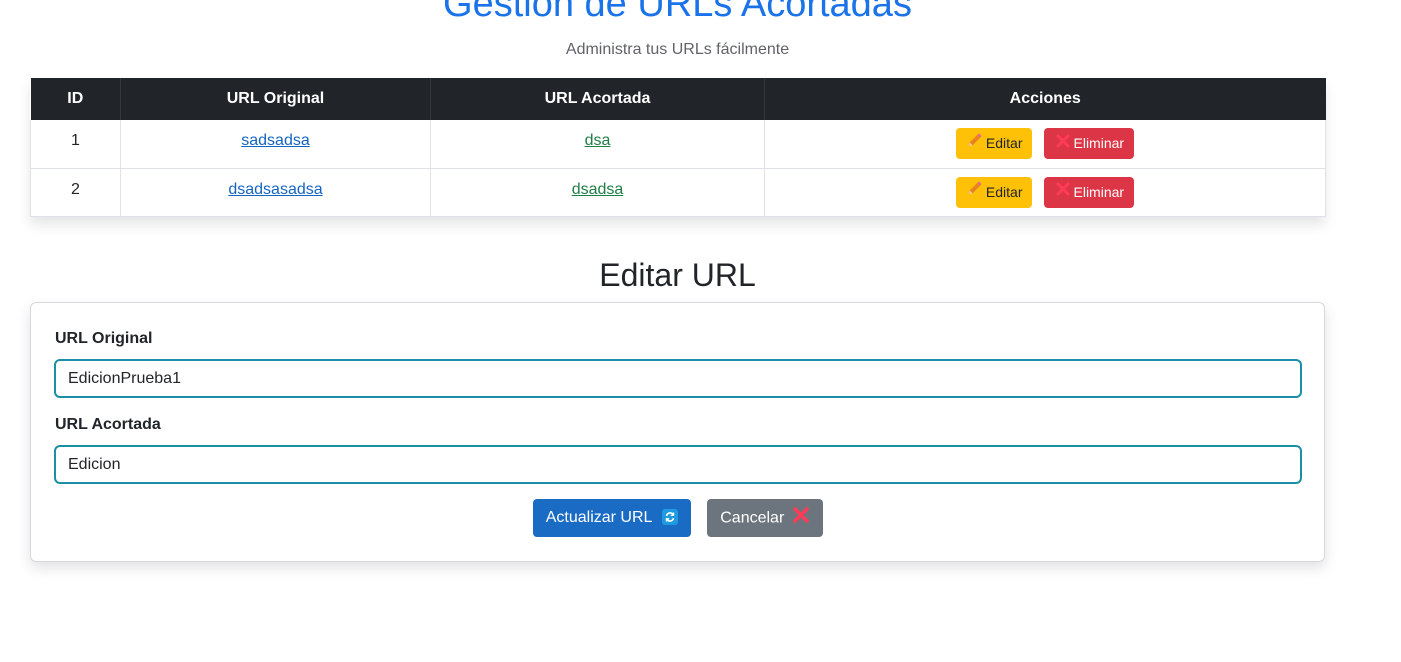 Image resolution: width=1401 pixels, height=662 pixels. I want to click on short-url-link: dsa, so click(598, 140).